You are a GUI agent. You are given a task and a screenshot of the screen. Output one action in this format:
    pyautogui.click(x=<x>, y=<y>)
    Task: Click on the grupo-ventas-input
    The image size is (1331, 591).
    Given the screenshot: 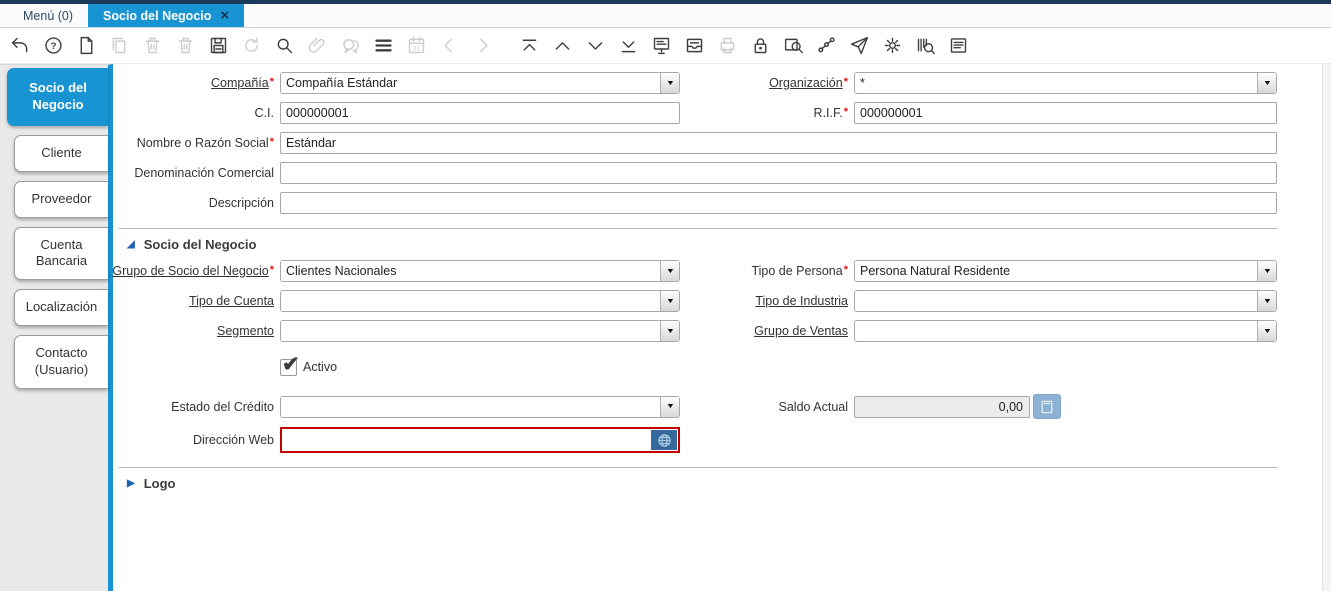 What is the action you would take?
    pyautogui.click(x=1056, y=331)
    